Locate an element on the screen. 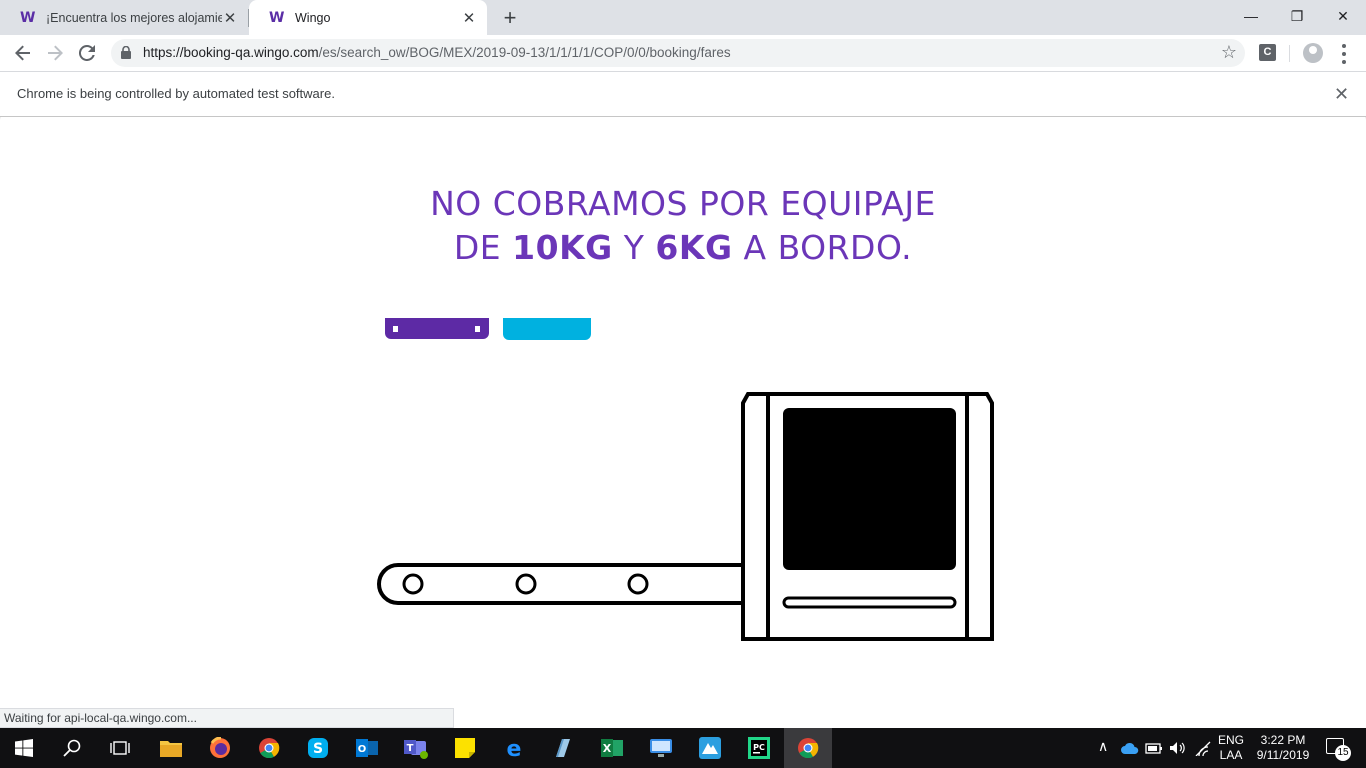 Image resolution: width=1366 pixels, height=768 pixels. headline-y: Y is located at coordinates (634, 247).